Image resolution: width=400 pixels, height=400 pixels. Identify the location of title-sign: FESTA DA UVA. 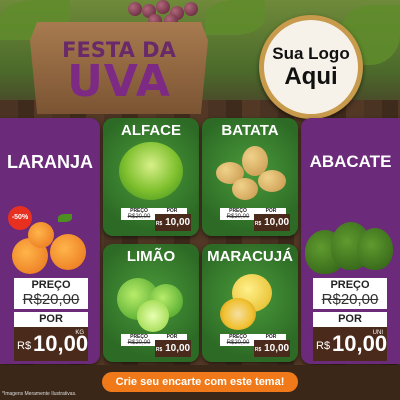
(119, 68).